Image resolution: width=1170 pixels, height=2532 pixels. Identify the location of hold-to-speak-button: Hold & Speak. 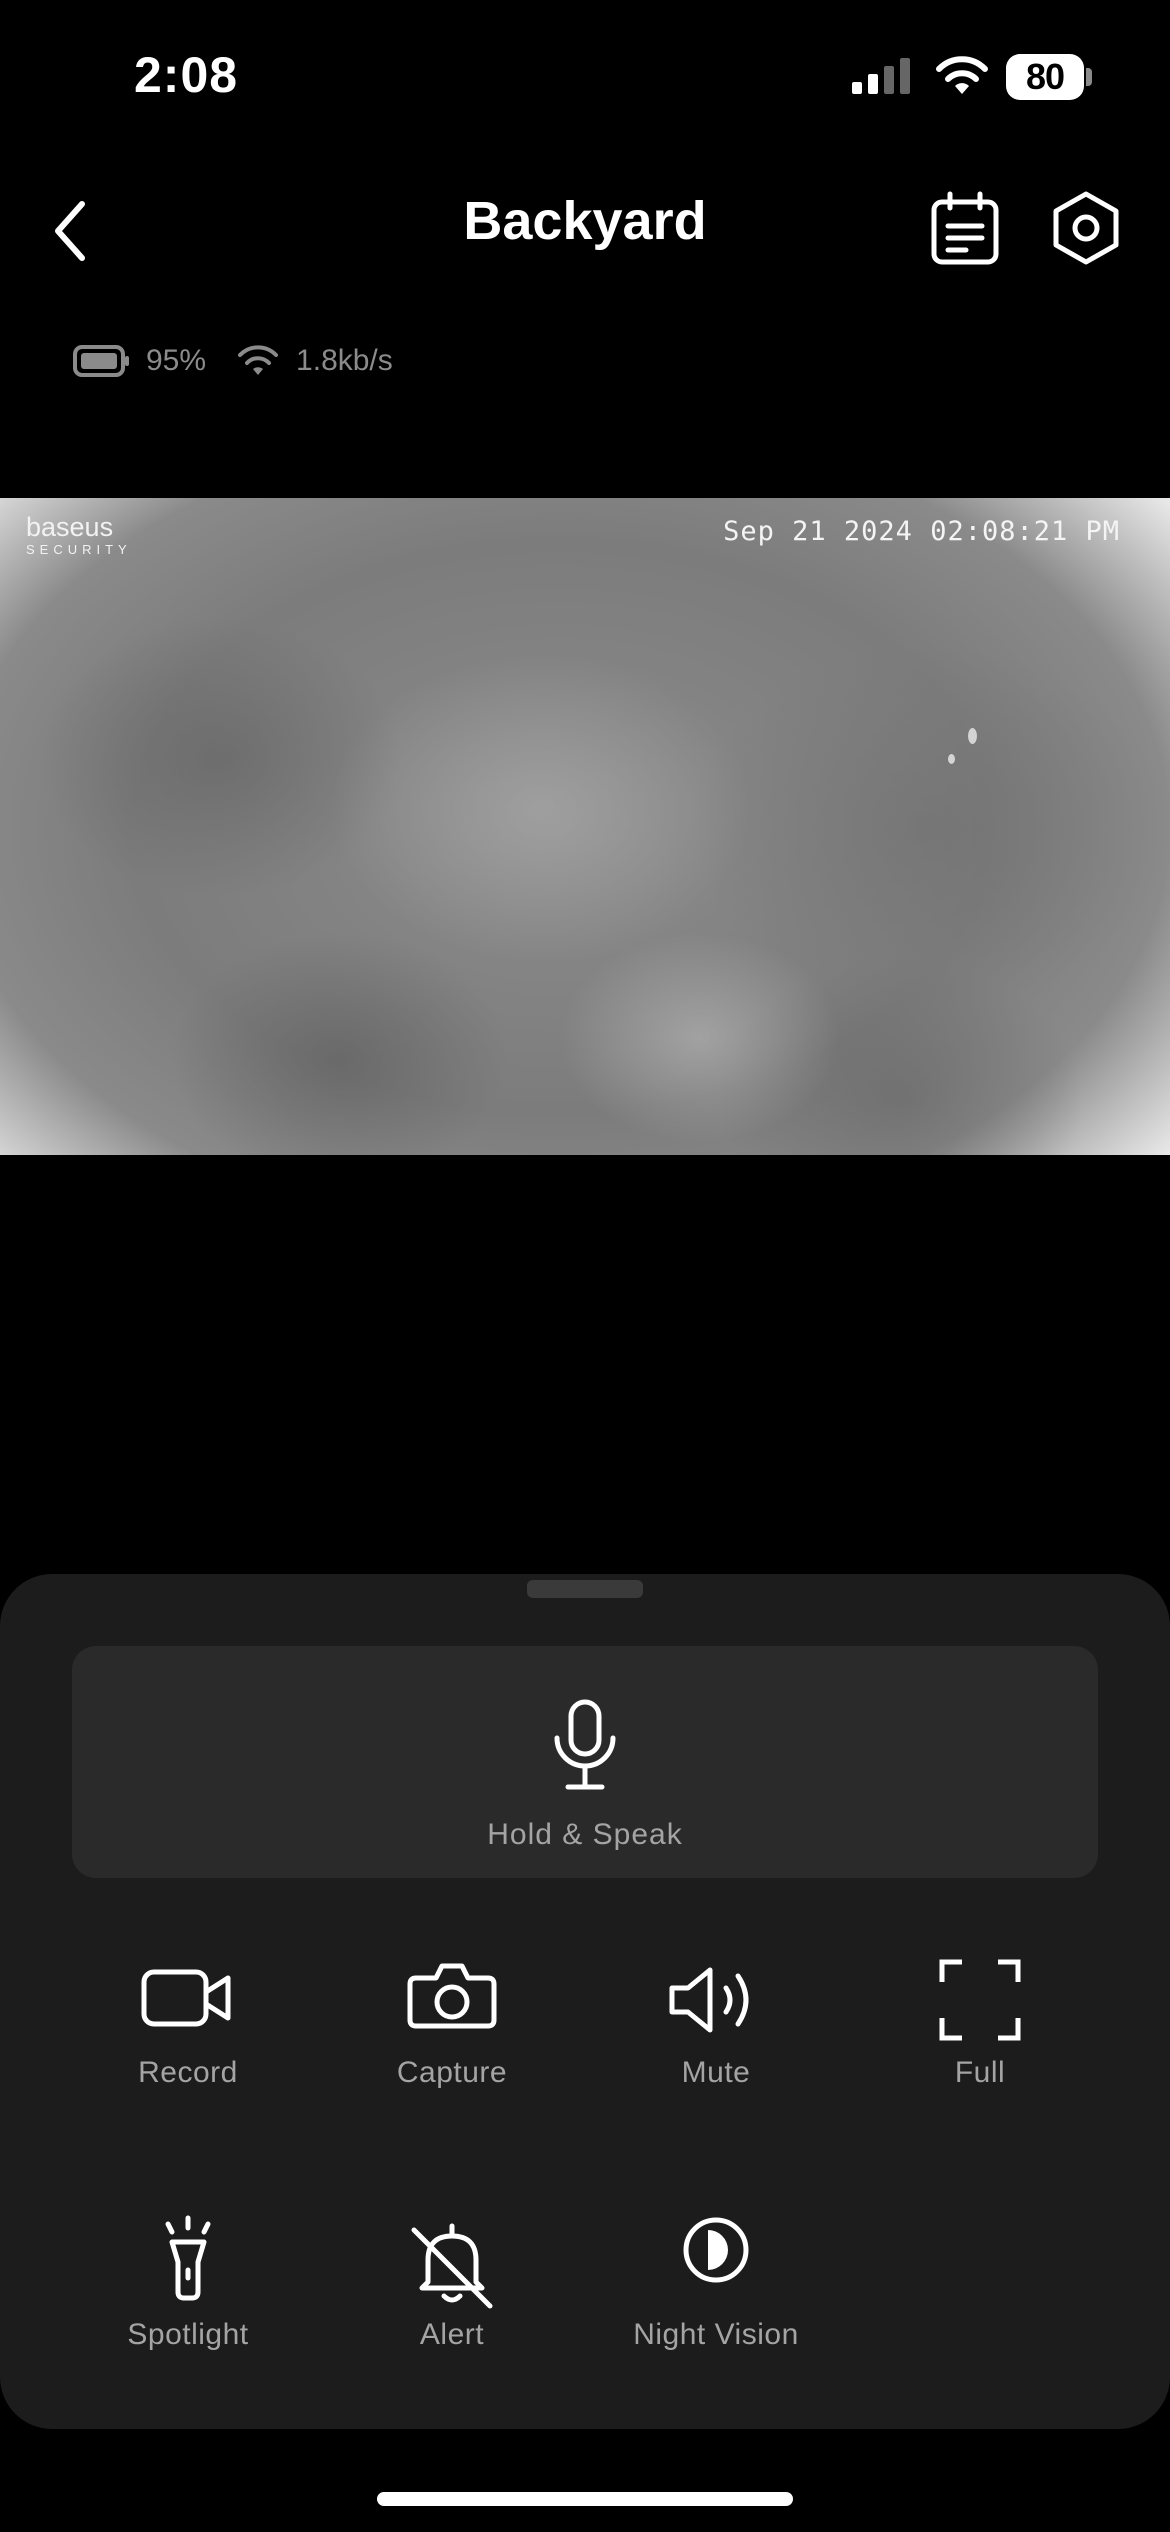
(585, 1762).